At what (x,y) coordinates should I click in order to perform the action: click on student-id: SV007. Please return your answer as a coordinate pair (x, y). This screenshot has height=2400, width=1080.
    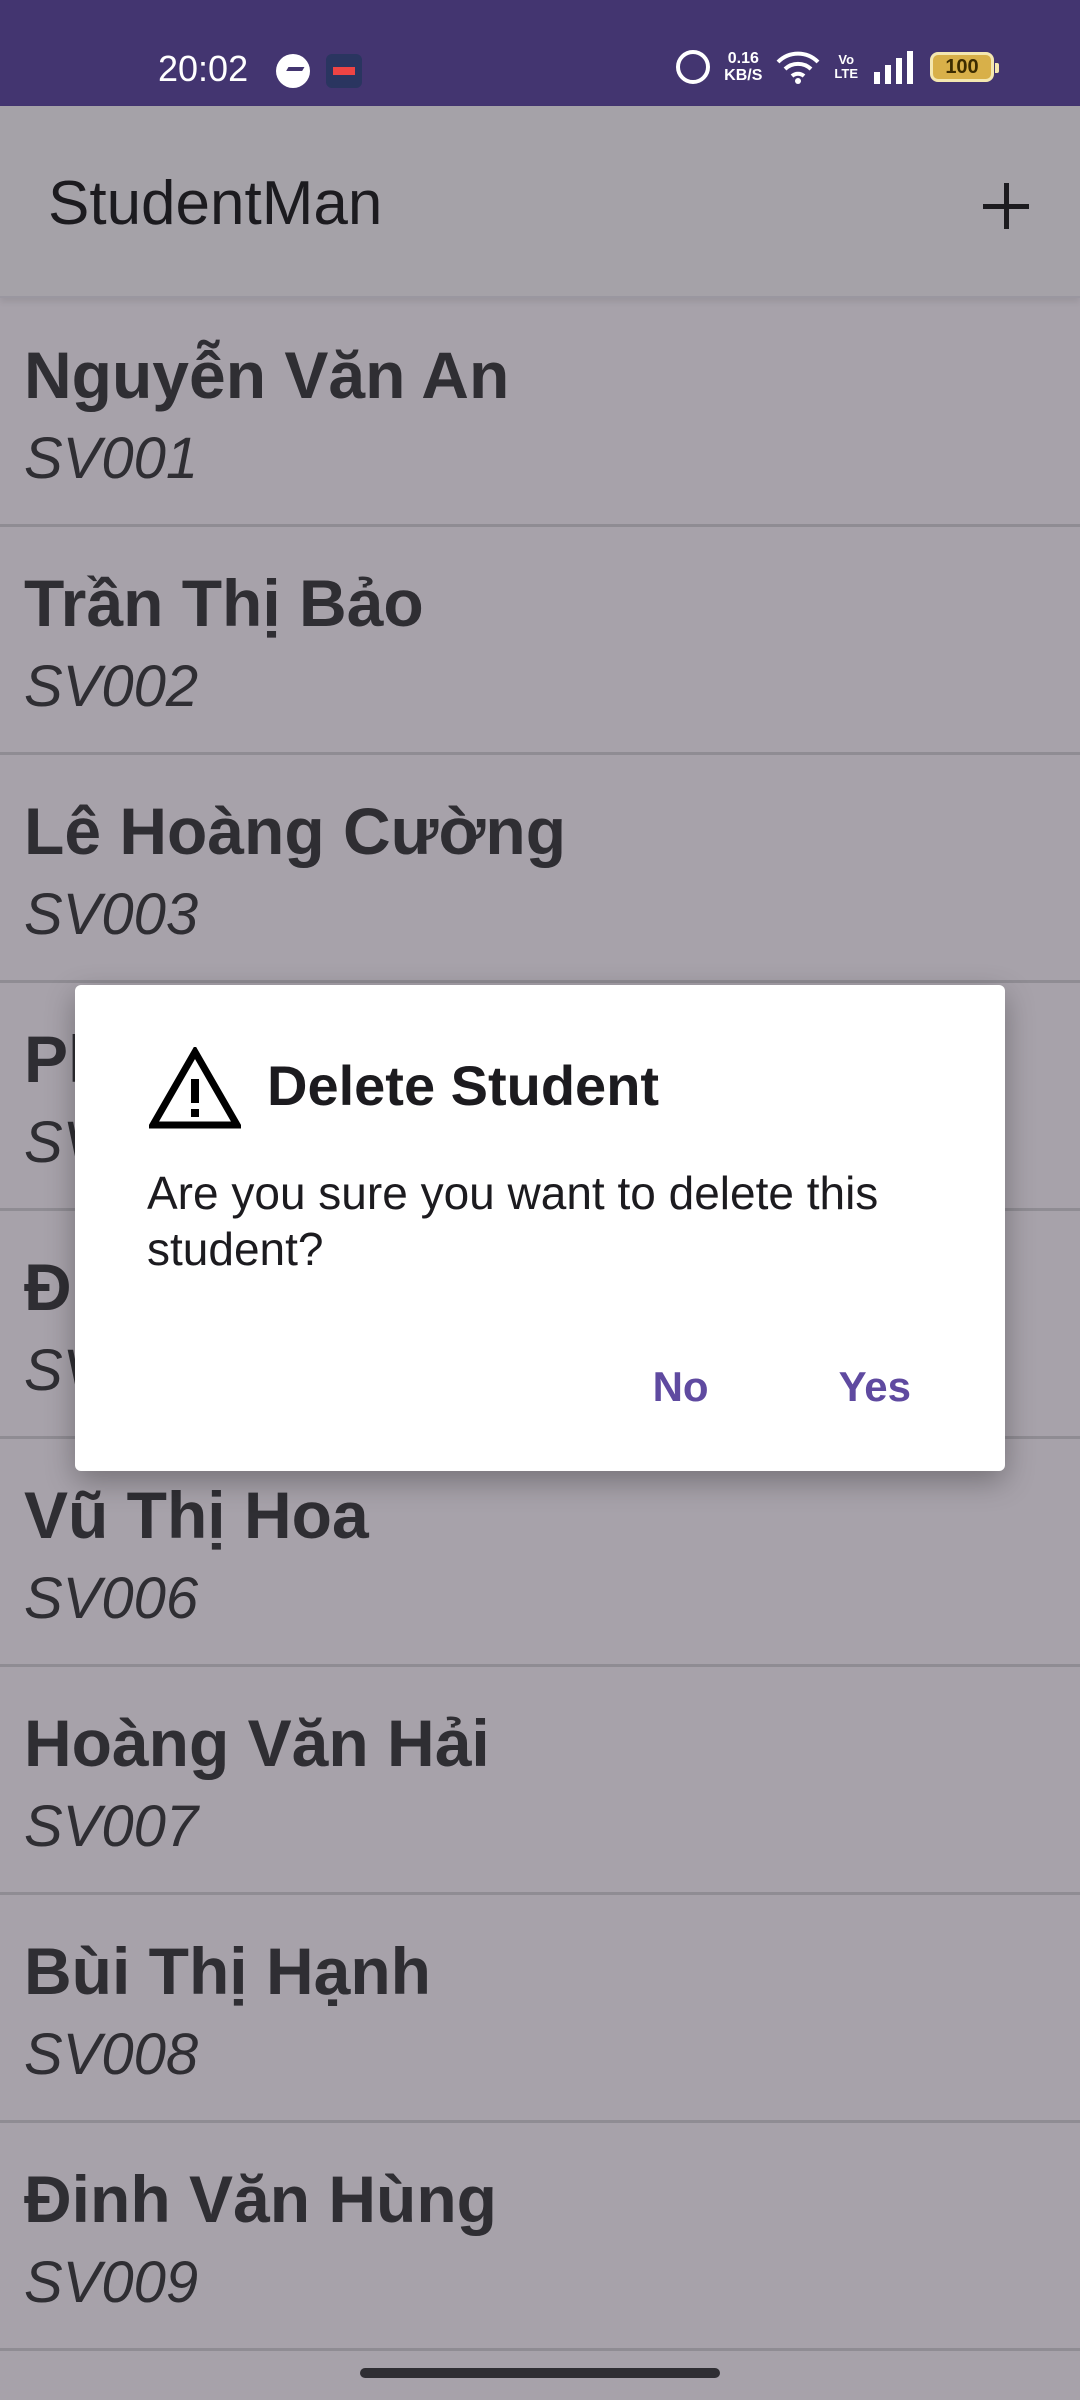
    Looking at the image, I should click on (111, 1826).